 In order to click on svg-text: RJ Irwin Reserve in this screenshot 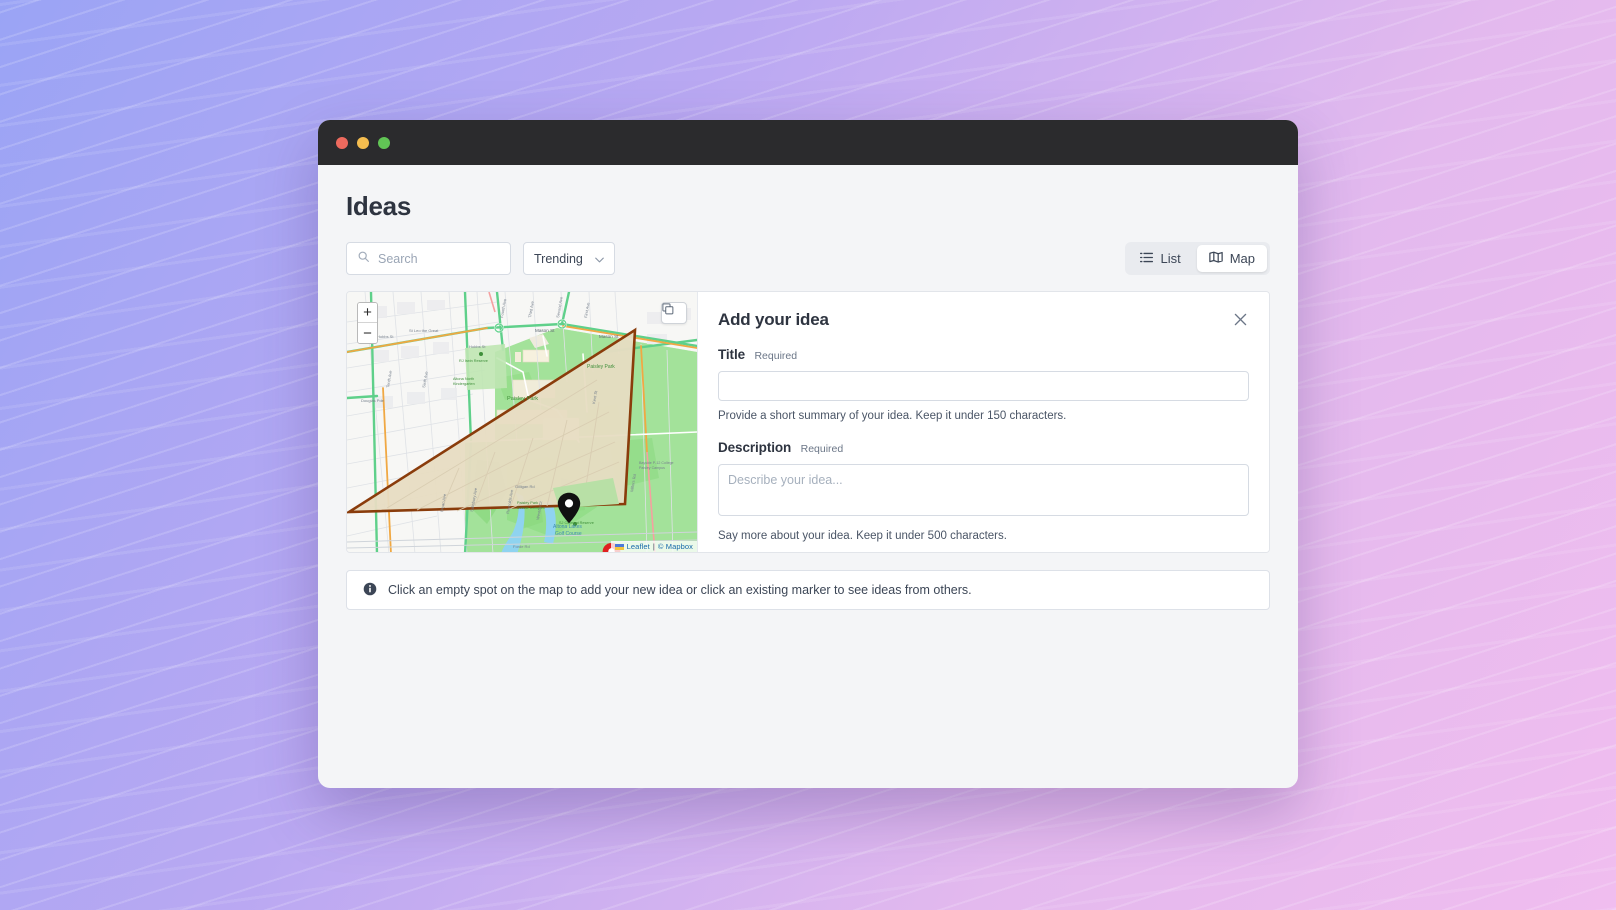, I will do `click(473, 361)`.